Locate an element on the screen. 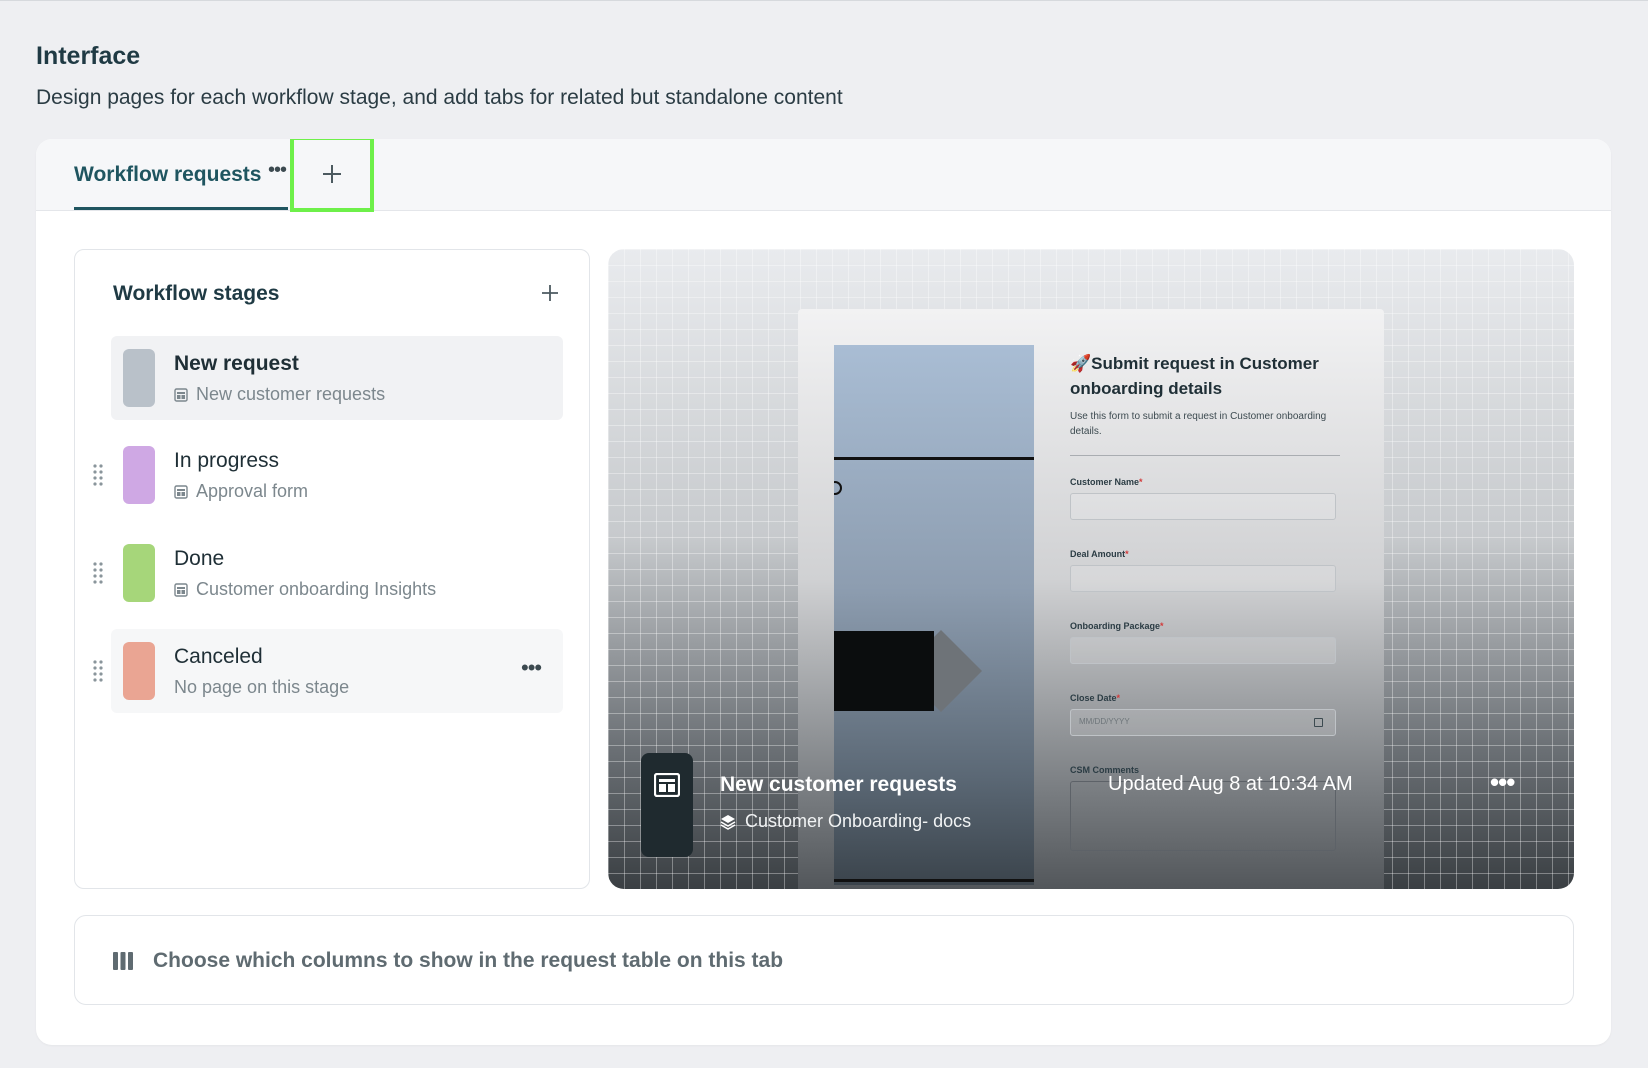  field-label: Customer Name* is located at coordinates (1106, 482).